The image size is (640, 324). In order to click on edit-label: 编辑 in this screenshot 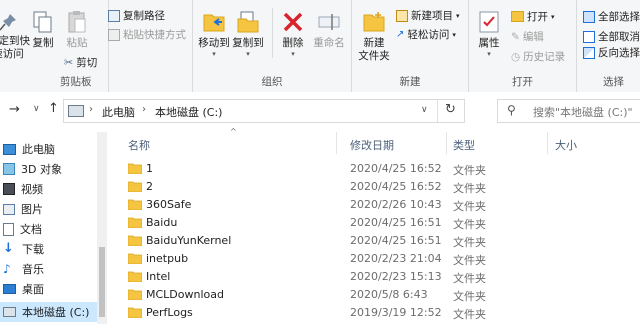, I will do `click(533, 37)`.